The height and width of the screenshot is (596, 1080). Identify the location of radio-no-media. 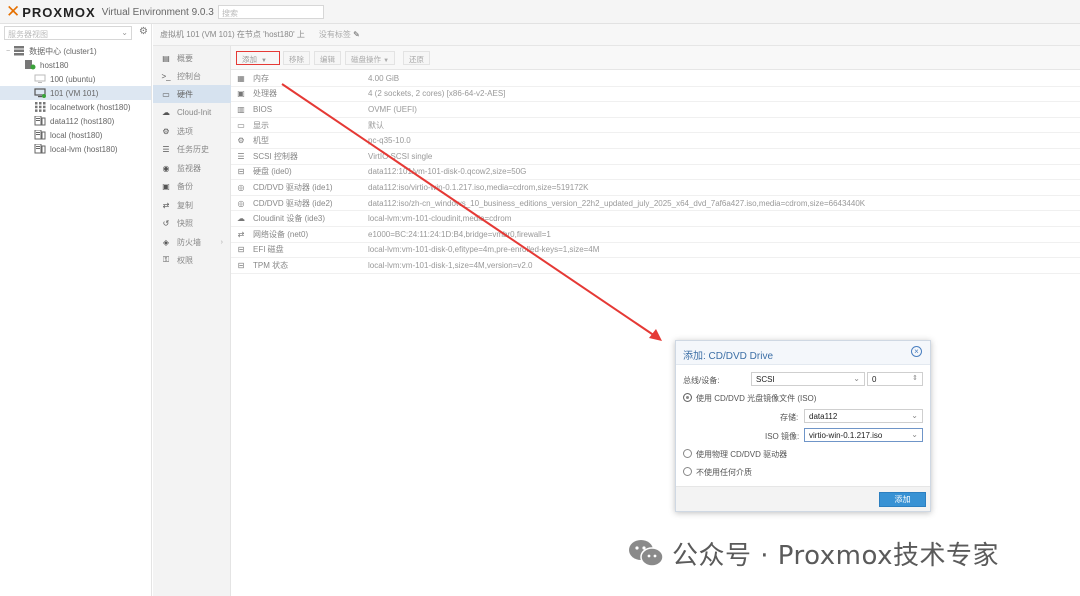
(687, 471).